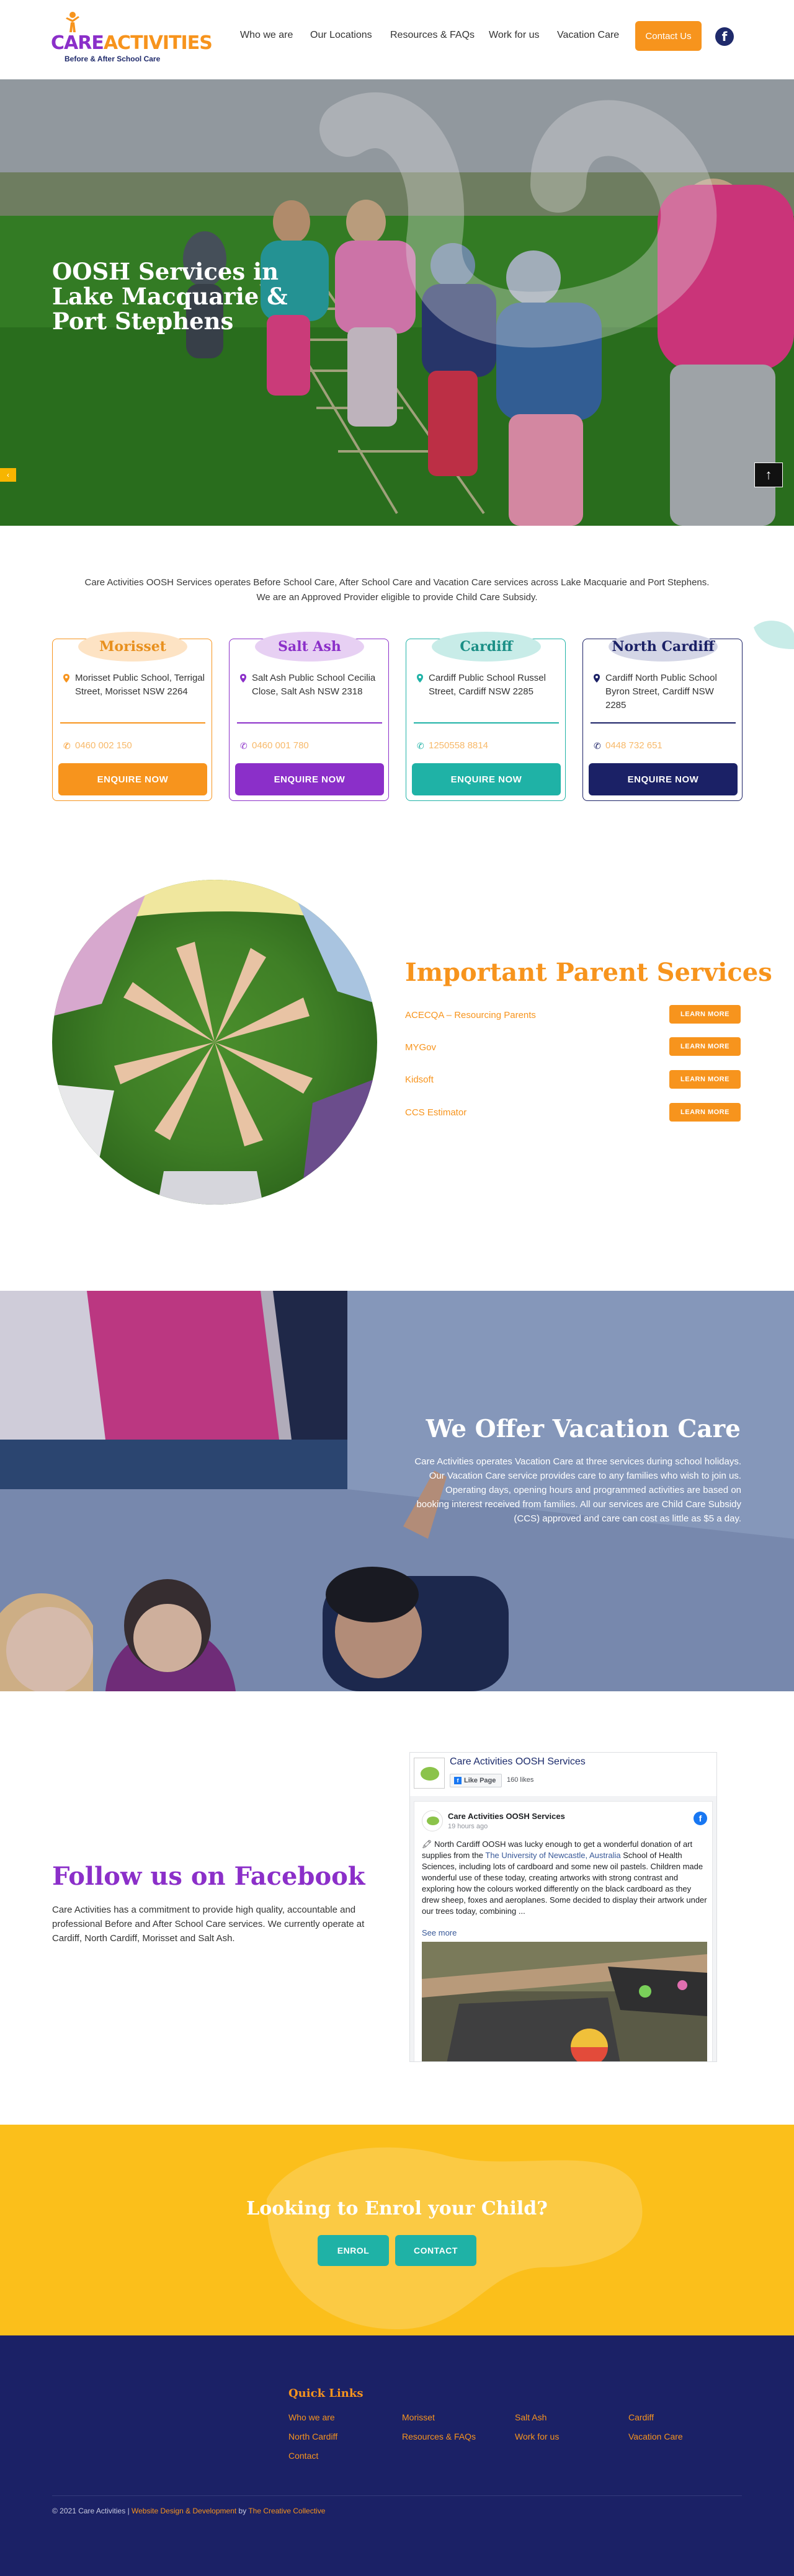 Image resolution: width=794 pixels, height=2576 pixels. Describe the element at coordinates (326, 2393) in the screenshot. I see `quick-links-title: Quick Links` at that location.